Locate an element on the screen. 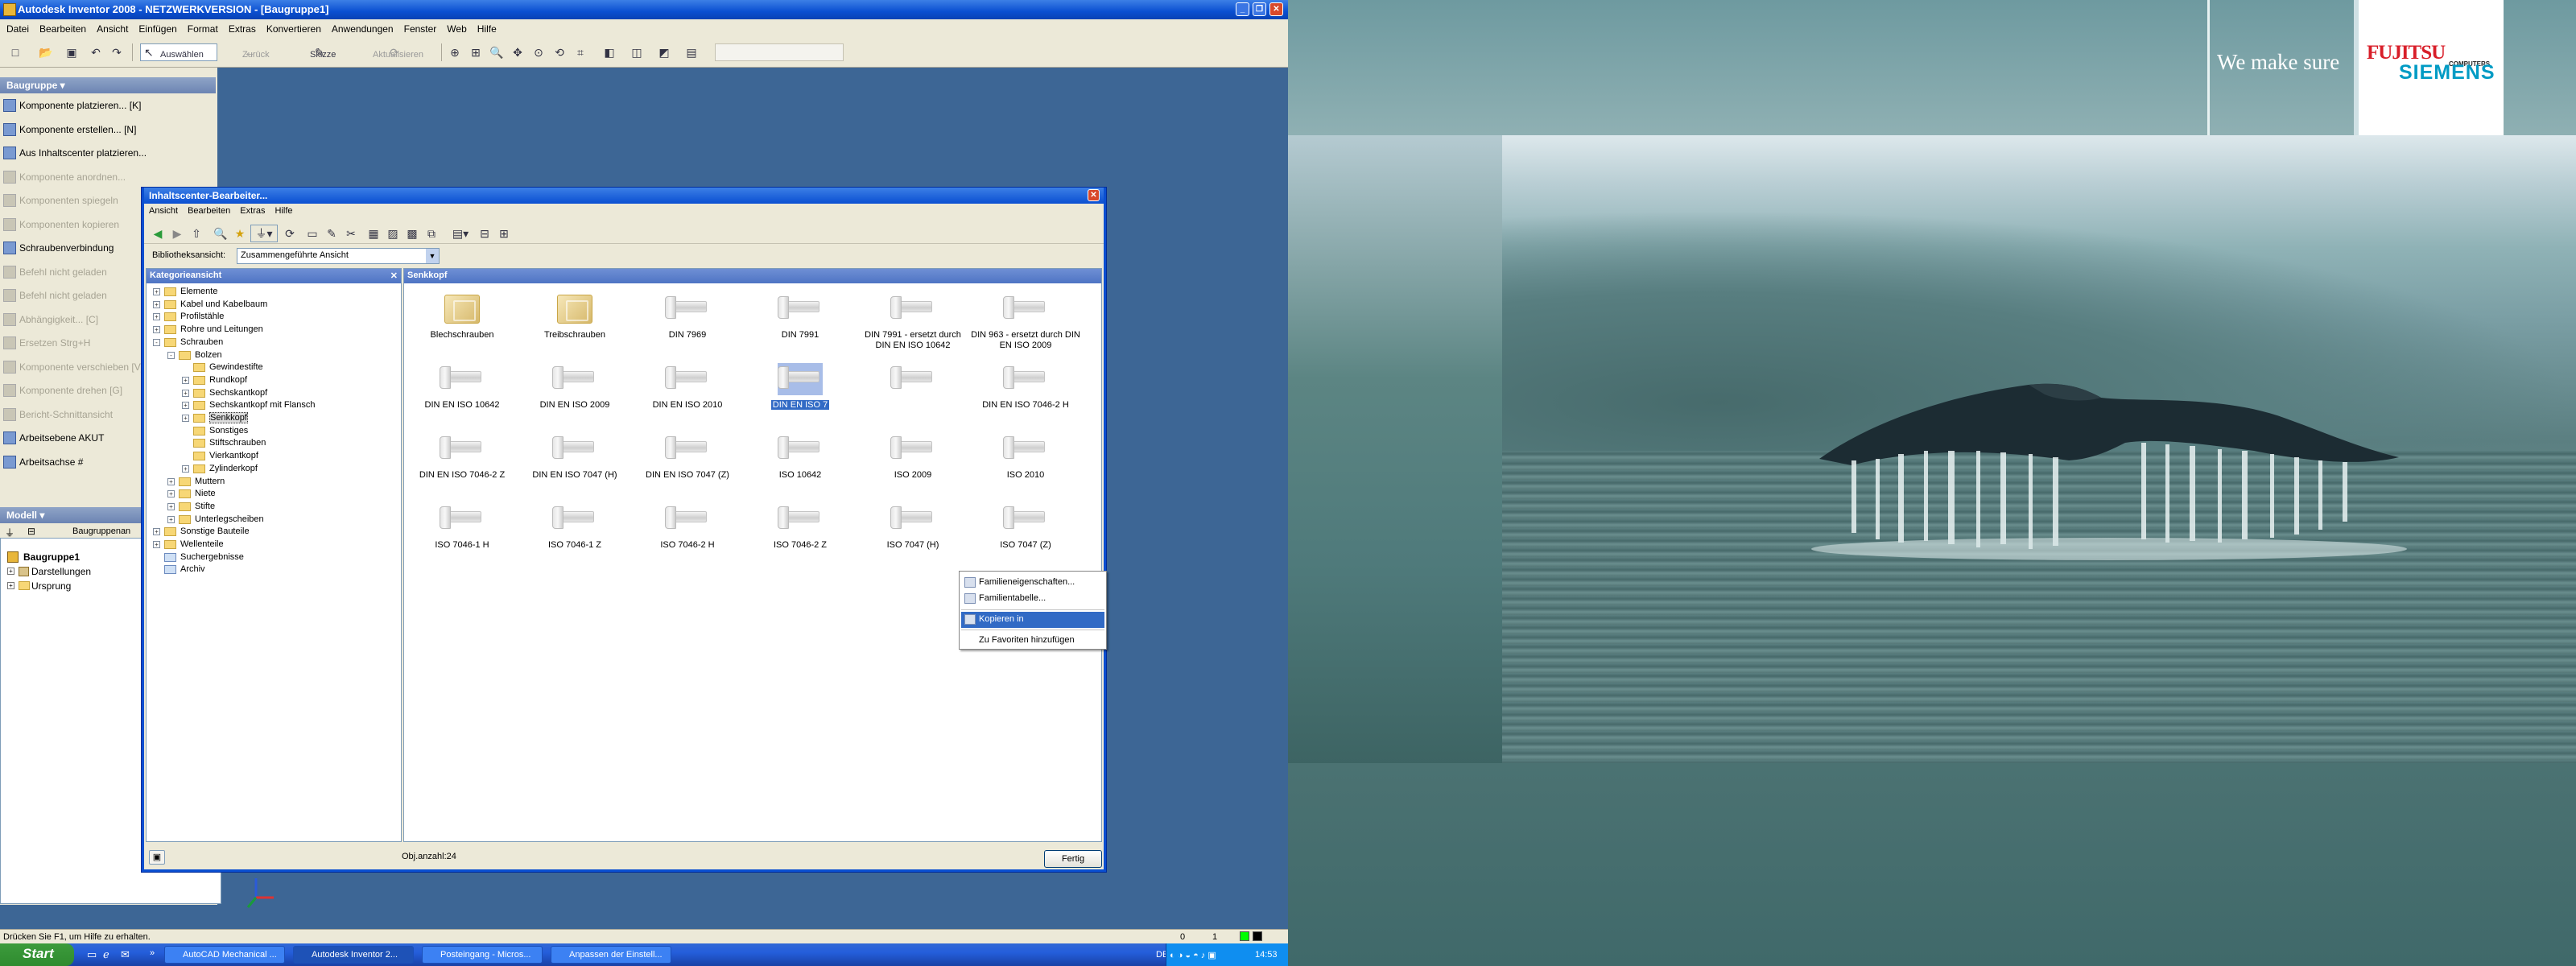 This screenshot has height=966, width=2576. properties-icon: ▩ is located at coordinates (412, 233).